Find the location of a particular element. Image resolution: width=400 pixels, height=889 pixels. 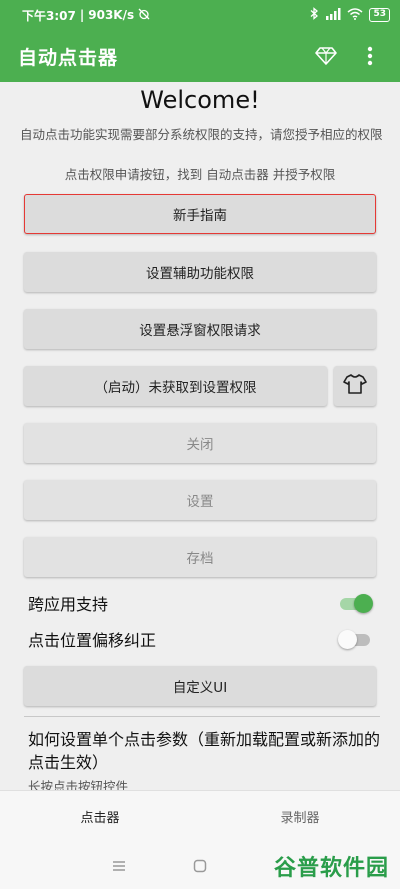

shirt-icon is located at coordinates (355, 386).